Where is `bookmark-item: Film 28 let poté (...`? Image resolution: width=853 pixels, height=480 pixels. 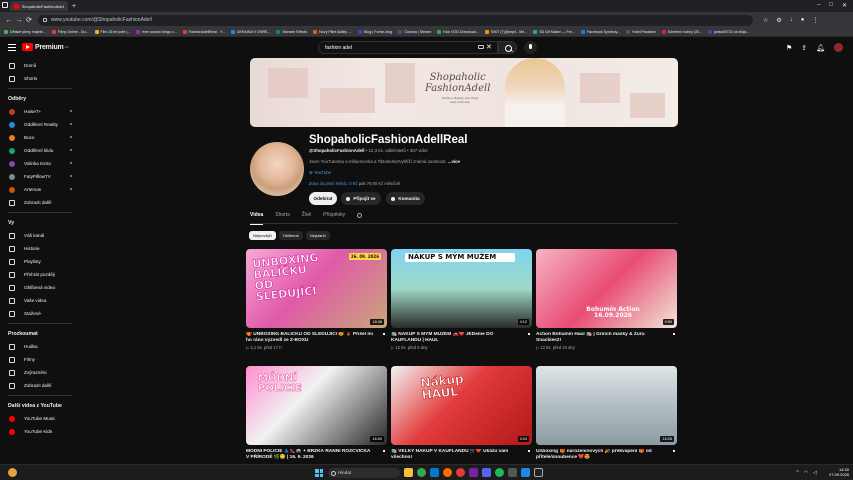 bookmark-item: Film 28 let poté (... is located at coordinates (112, 32).